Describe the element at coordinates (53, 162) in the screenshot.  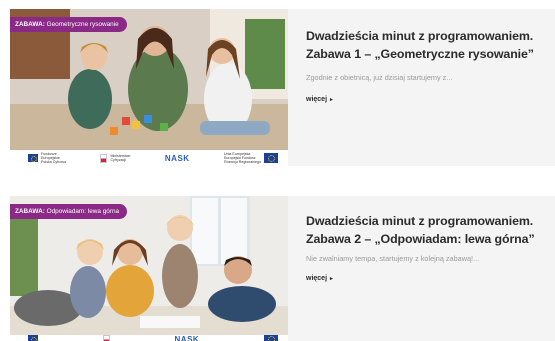
I see `logo-text: Polska Cyfrowa` at that location.